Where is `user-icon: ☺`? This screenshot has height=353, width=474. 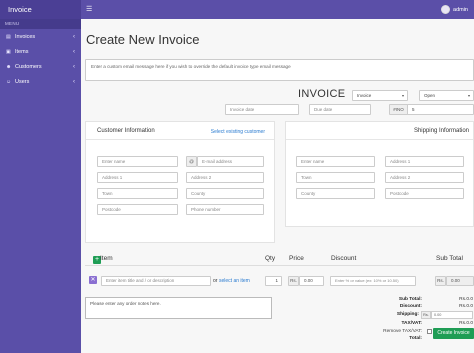
user-icon: ☺ is located at coordinates (9, 81).